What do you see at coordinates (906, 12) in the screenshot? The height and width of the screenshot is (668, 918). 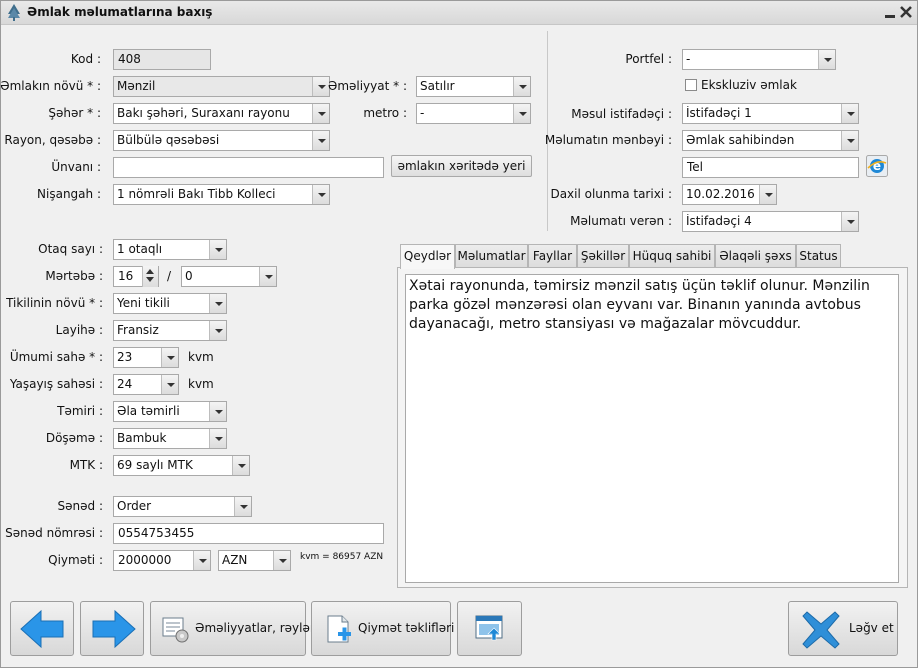 I see `close-icon` at bounding box center [906, 12].